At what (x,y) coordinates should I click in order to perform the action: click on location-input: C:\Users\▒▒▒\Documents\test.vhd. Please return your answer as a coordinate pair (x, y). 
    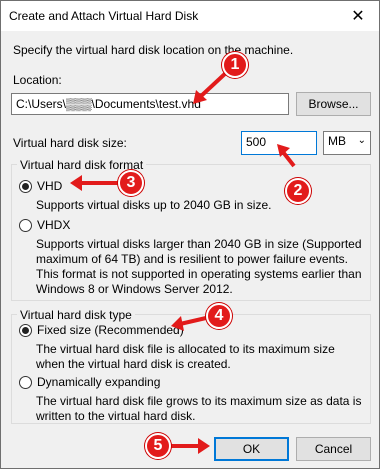
    Looking at the image, I should click on (150, 104).